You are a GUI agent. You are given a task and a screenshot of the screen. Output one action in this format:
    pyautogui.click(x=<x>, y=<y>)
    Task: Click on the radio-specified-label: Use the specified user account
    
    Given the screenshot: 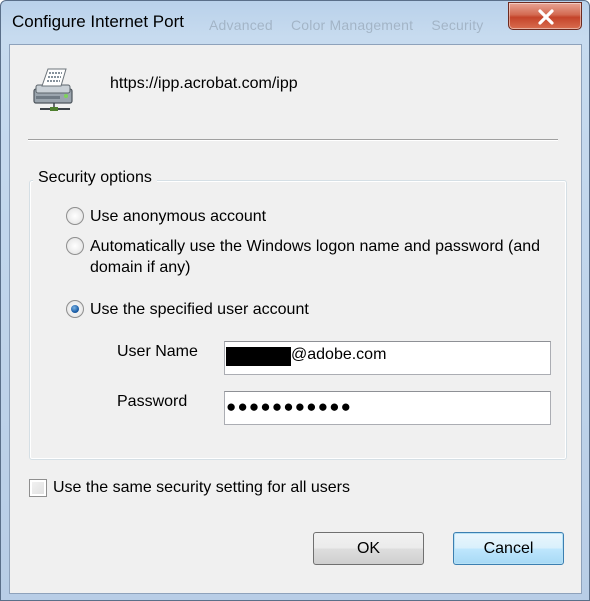 What is the action you would take?
    pyautogui.click(x=199, y=309)
    